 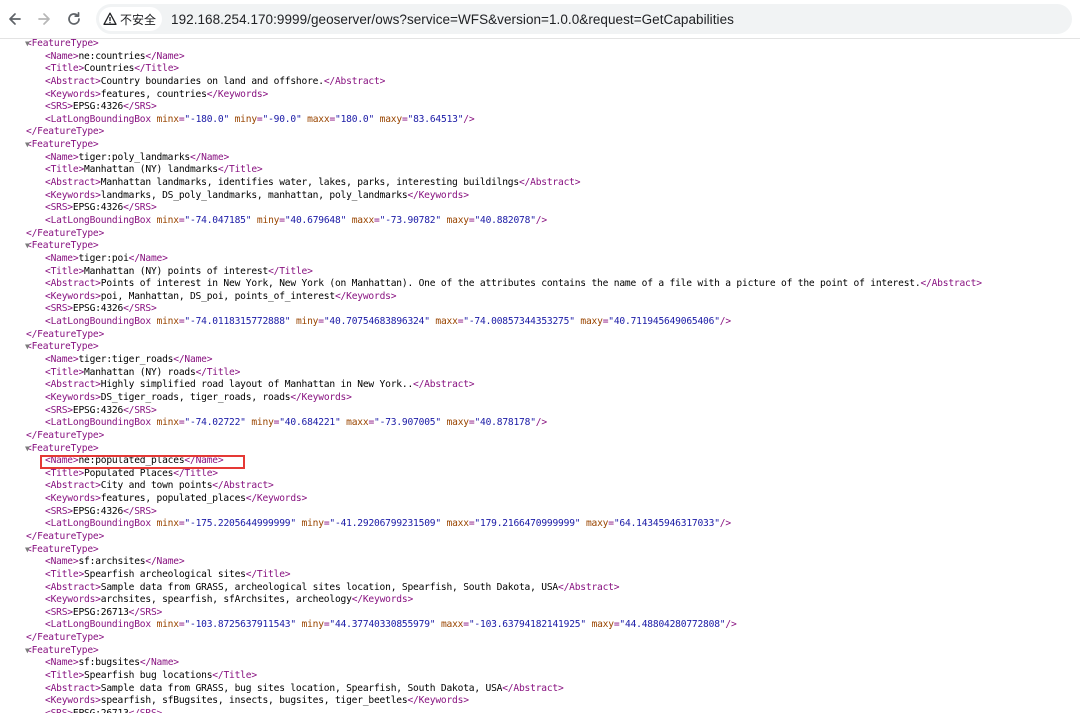 I want to click on reload-button, so click(x=74, y=19).